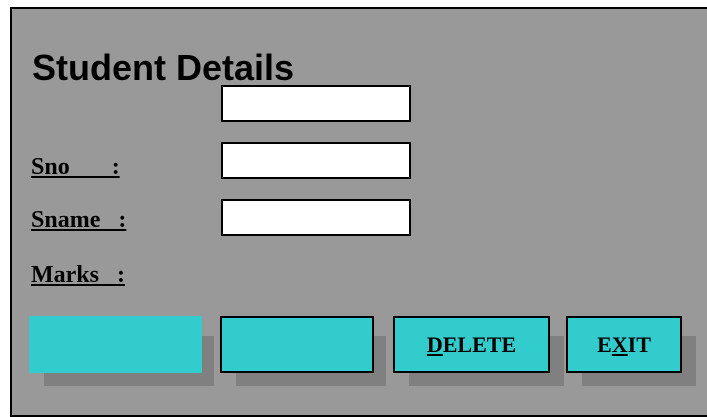 The image size is (707, 417). Describe the element at coordinates (639, 344) in the screenshot. I see `exit-label-rest: IT` at that location.